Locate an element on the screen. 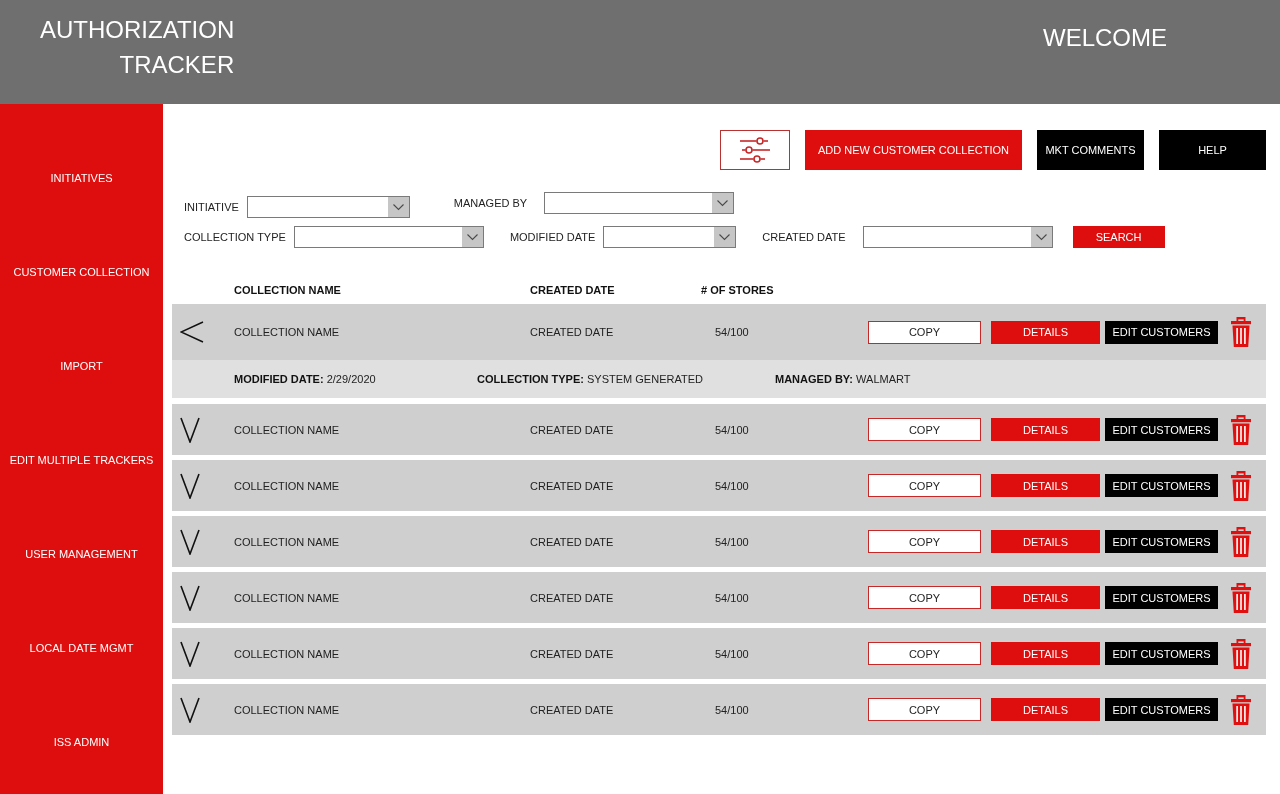 Image resolution: width=1280 pixels, height=794 pixels. field-label: MODIFIED DATE is located at coordinates (552, 237).